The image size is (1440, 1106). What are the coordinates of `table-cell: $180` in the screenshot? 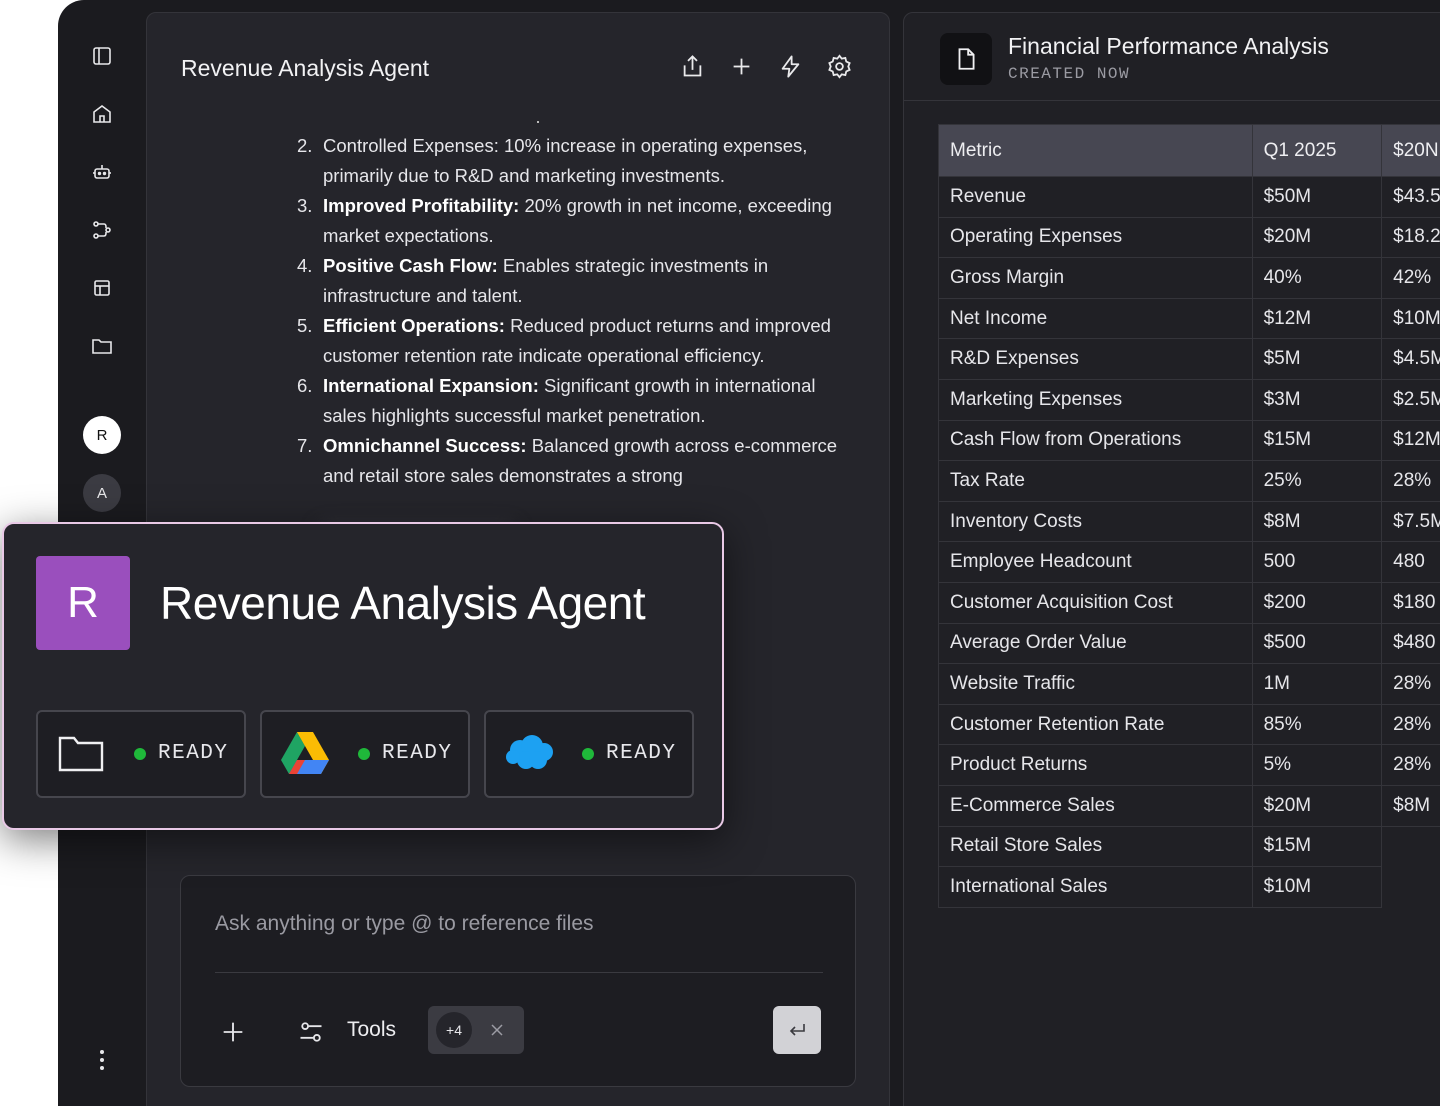 It's located at (1410, 602).